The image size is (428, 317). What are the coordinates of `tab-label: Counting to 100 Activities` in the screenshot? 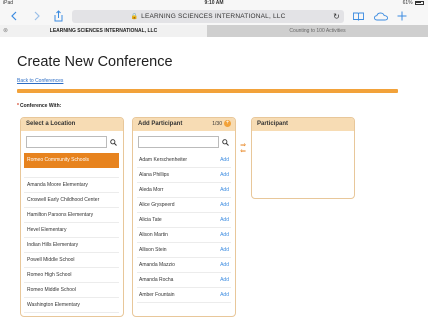 It's located at (317, 31).